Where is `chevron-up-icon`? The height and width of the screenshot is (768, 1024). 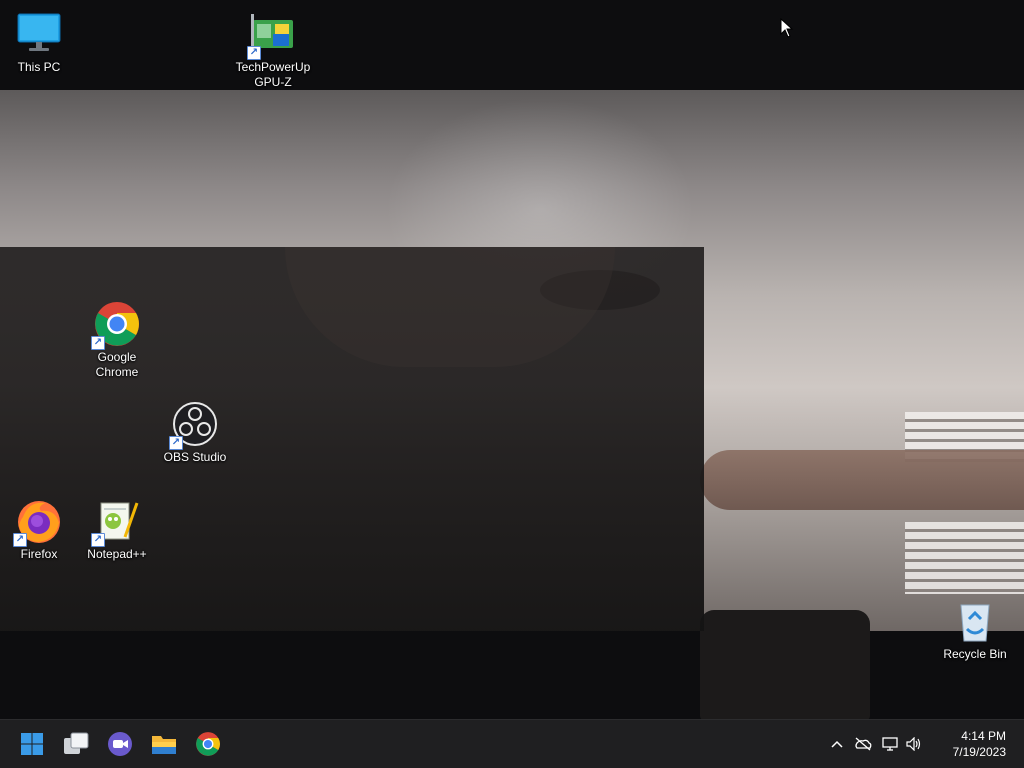
chevron-up-icon is located at coordinates (837, 744).